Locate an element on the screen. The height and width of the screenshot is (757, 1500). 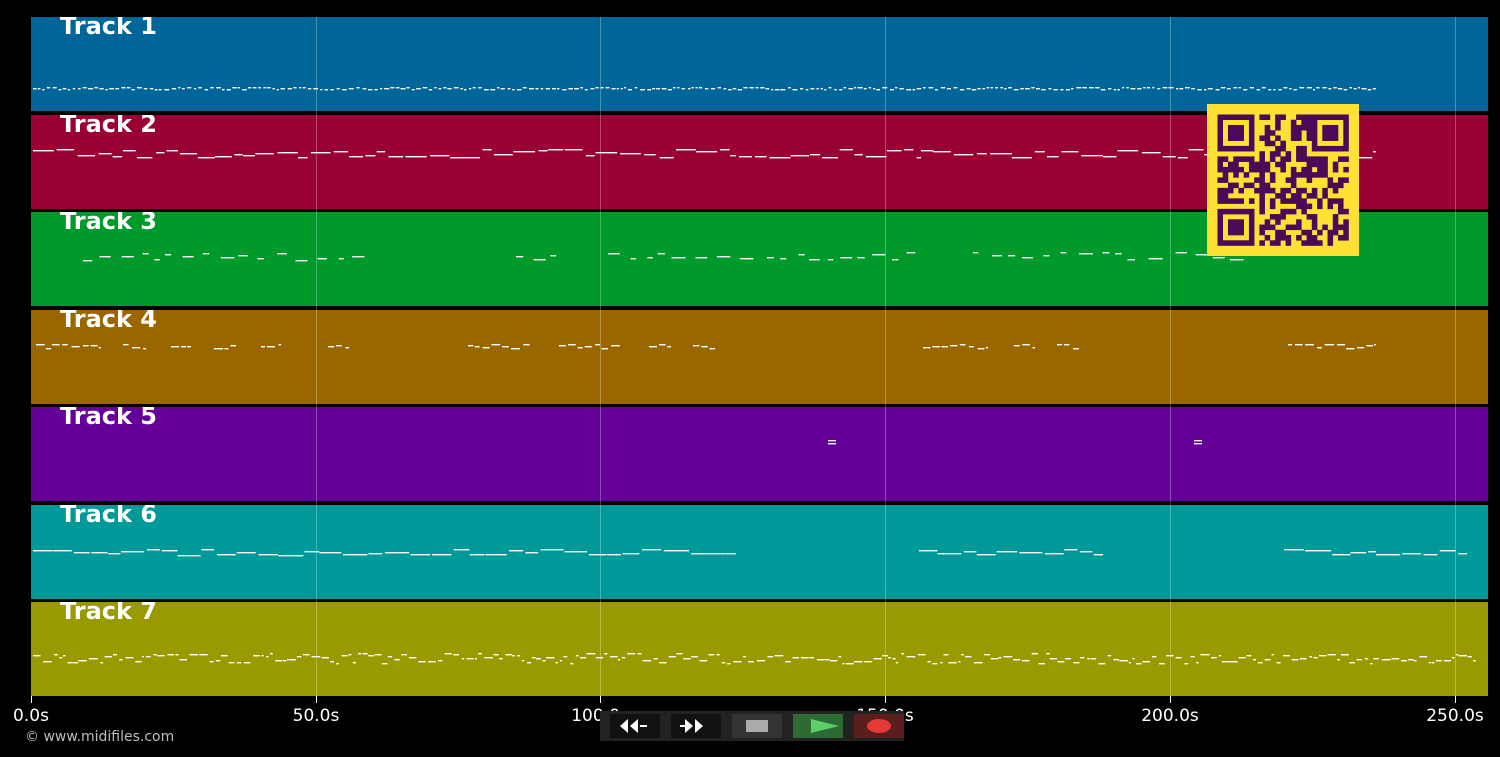
qr-code is located at coordinates (1283, 180).